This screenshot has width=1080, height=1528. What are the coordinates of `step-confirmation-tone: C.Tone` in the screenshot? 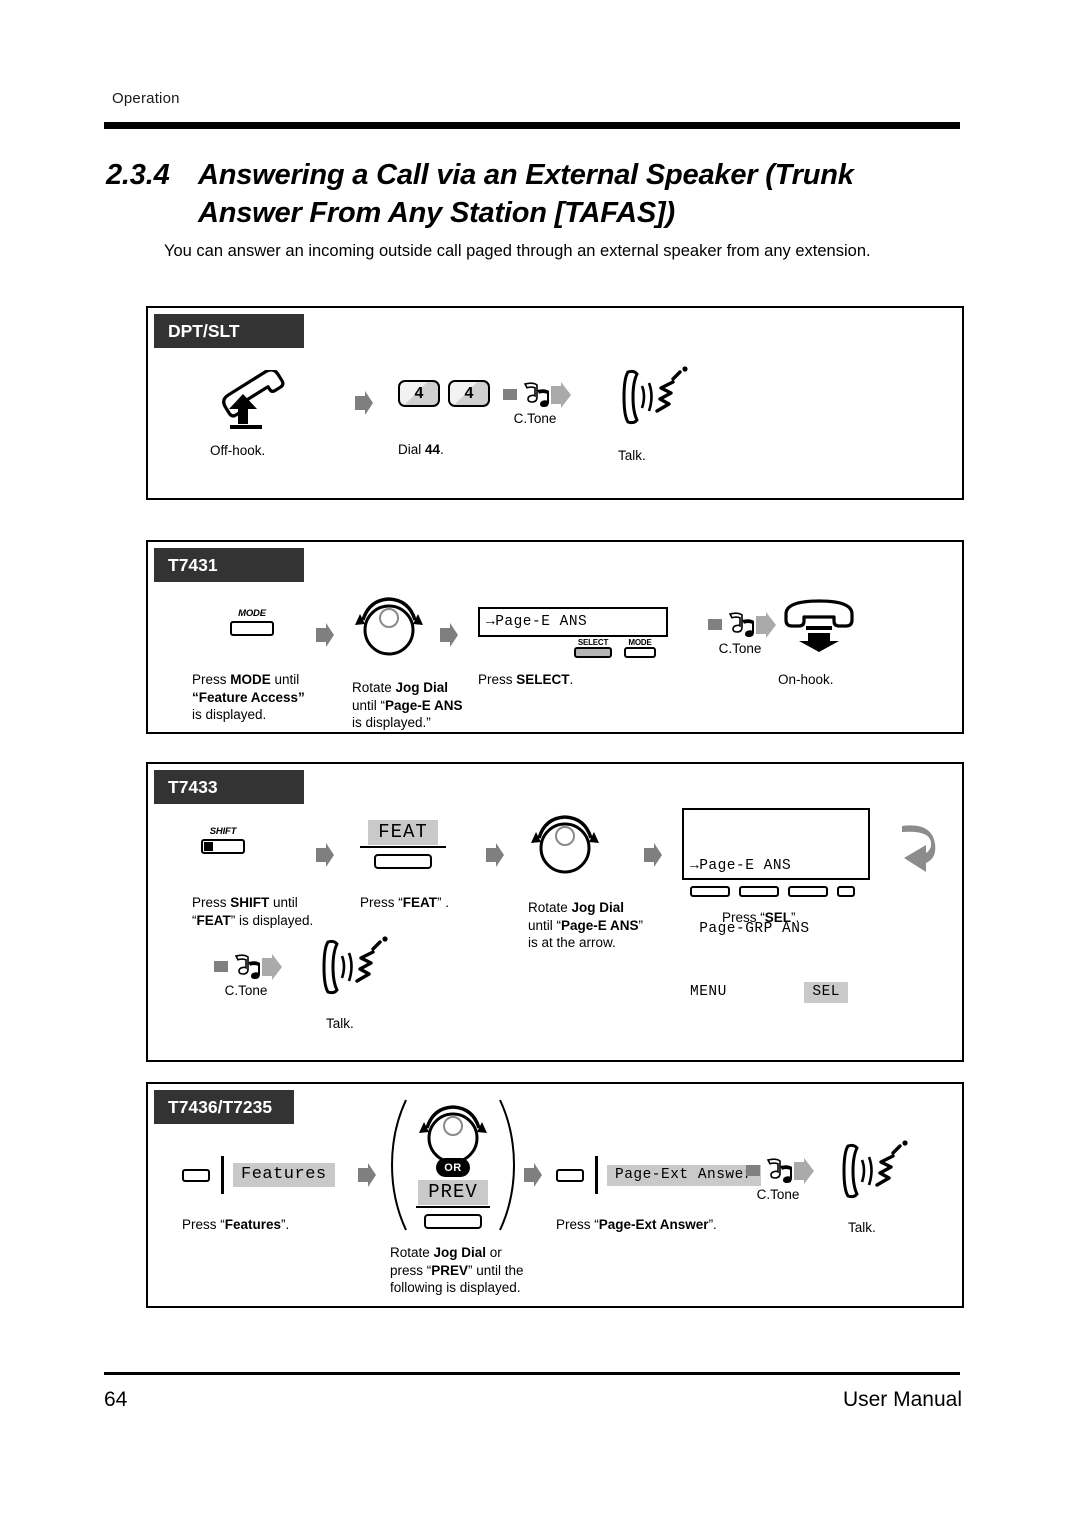 It's located at (269, 976).